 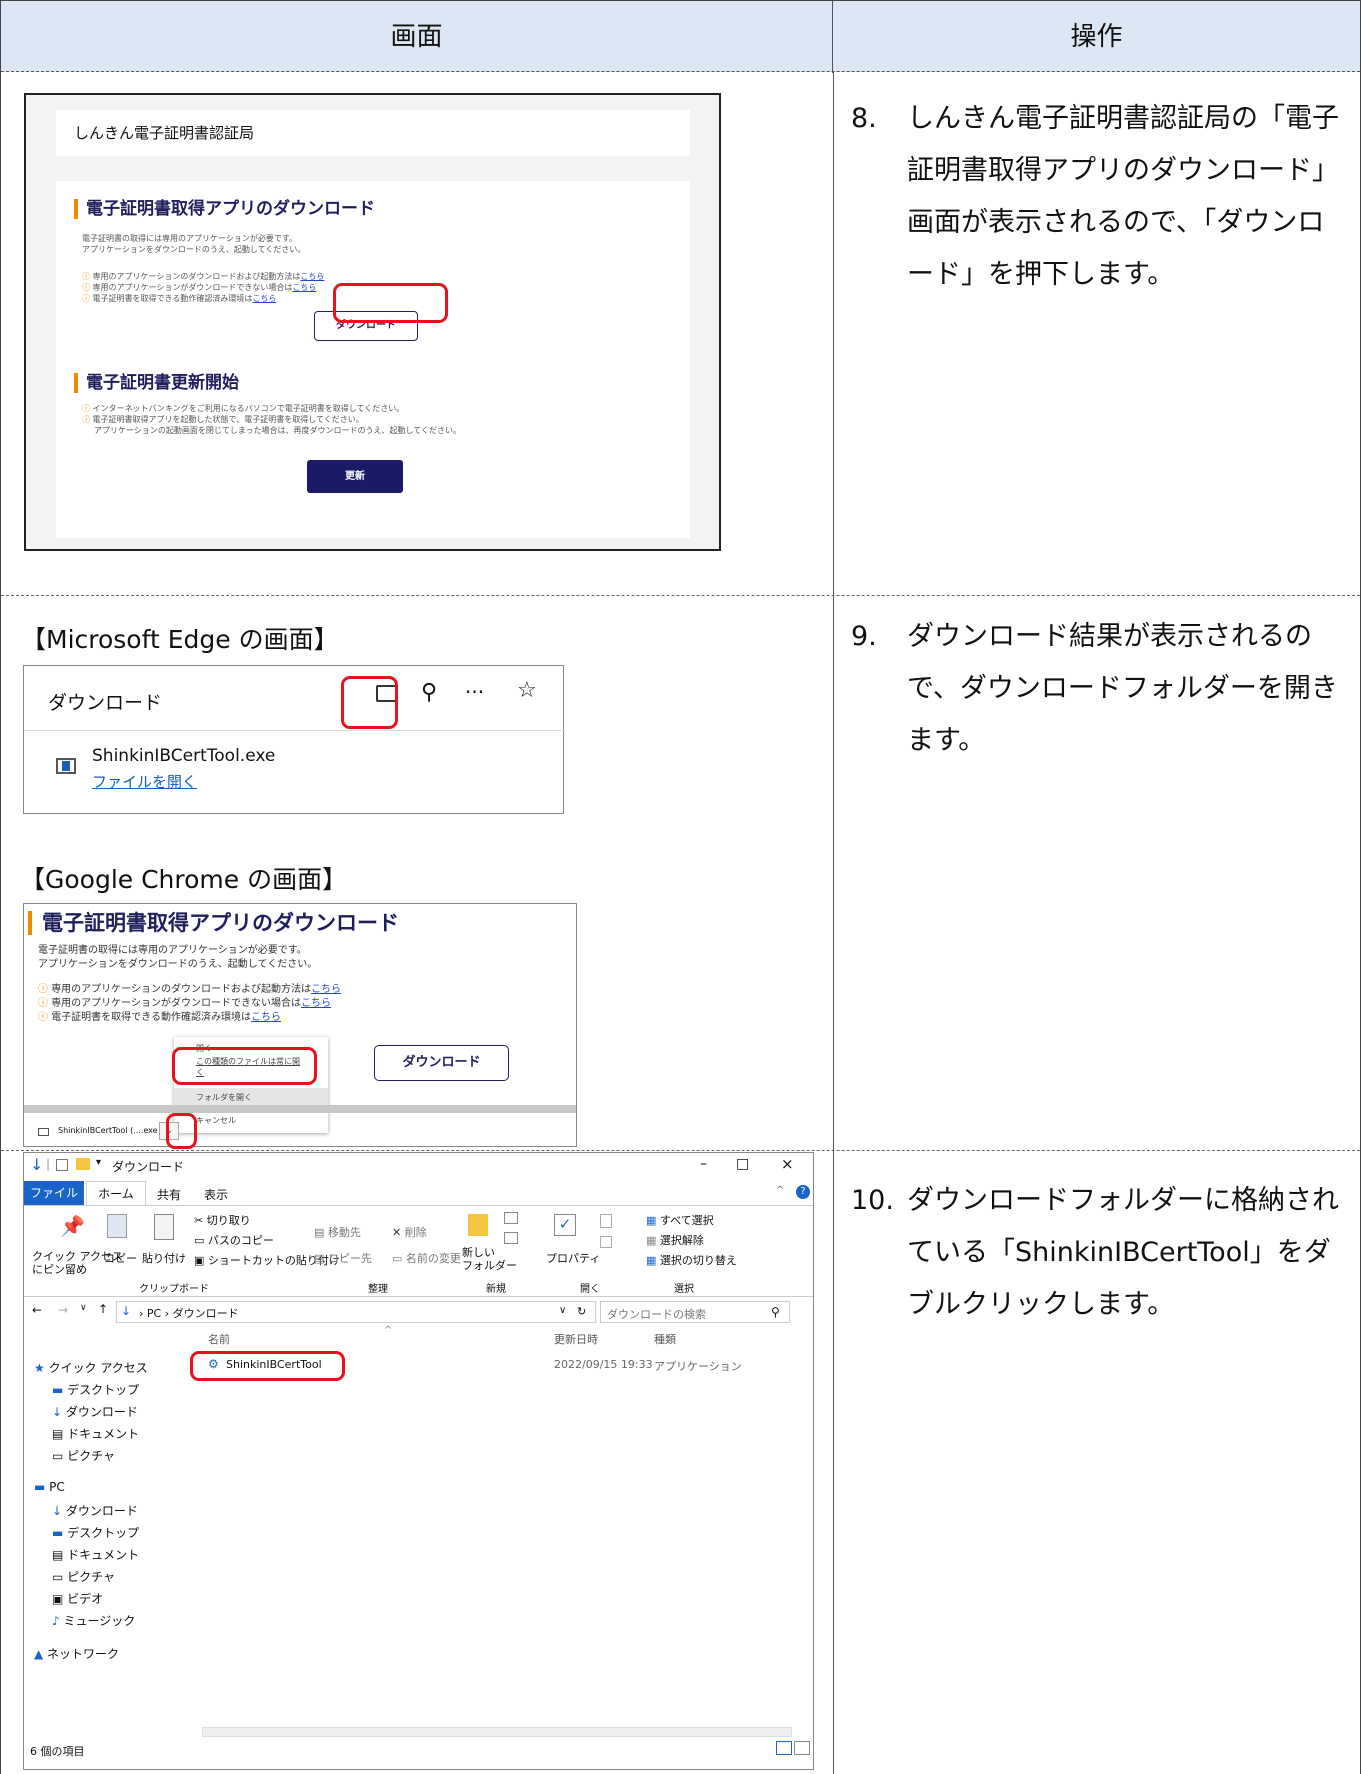 I want to click on tab-file: ファイル, so click(x=54, y=1193).